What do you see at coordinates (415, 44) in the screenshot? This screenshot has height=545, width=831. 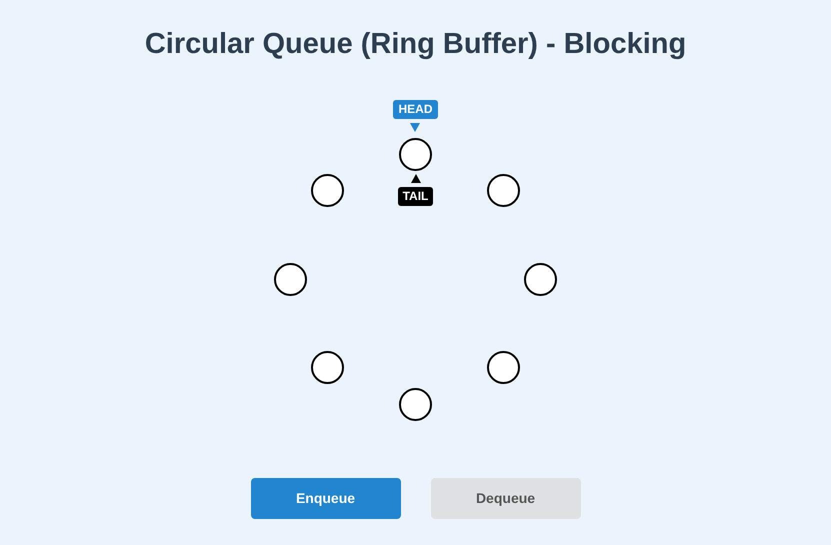 I see `page-title: Circular Queue (Ring Buffer) - Blocking` at bounding box center [415, 44].